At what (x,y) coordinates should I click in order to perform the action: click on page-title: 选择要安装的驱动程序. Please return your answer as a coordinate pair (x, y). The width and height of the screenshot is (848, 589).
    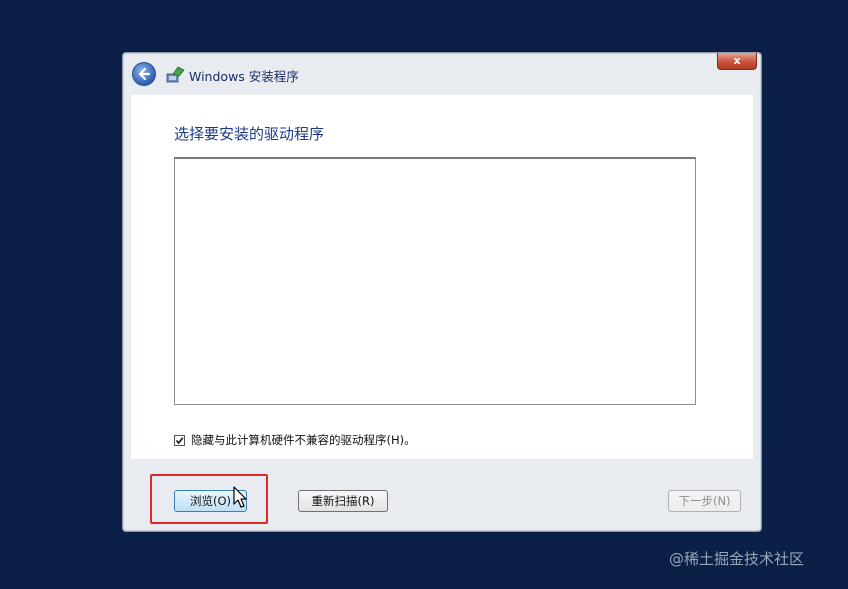
    Looking at the image, I should click on (249, 134).